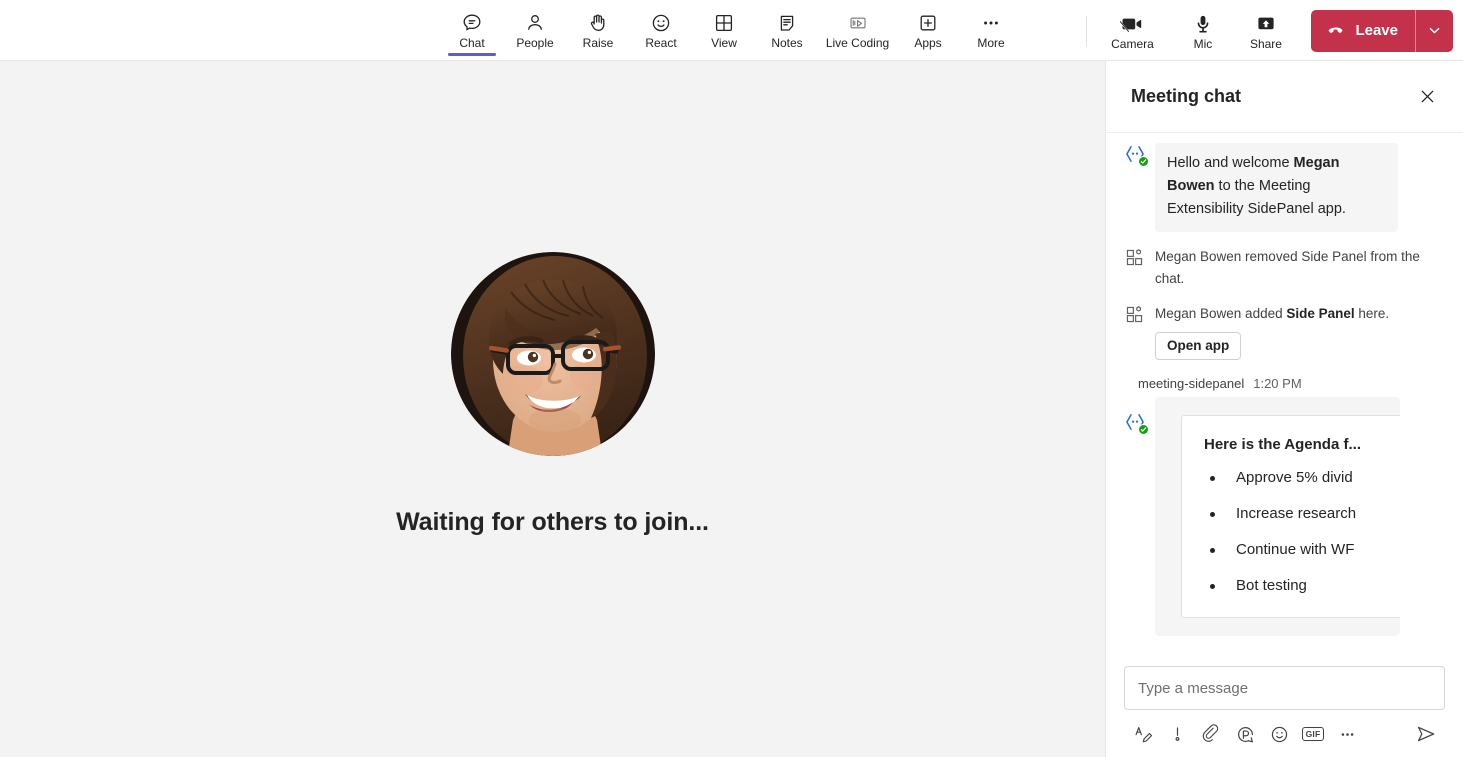 The height and width of the screenshot is (757, 1463). I want to click on toolbar-label-raise: Raise, so click(598, 43).